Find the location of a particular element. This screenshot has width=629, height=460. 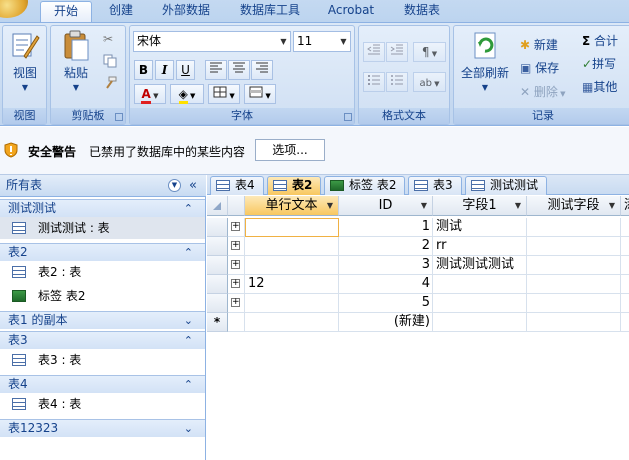

delete-record-button: ✕ 删除 ▼ is located at coordinates (543, 91).